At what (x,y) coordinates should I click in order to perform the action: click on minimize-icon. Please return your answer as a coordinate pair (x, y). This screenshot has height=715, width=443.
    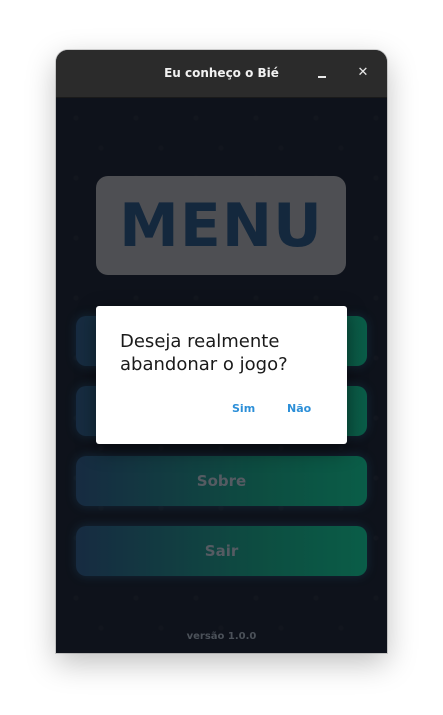
    Looking at the image, I should click on (322, 77).